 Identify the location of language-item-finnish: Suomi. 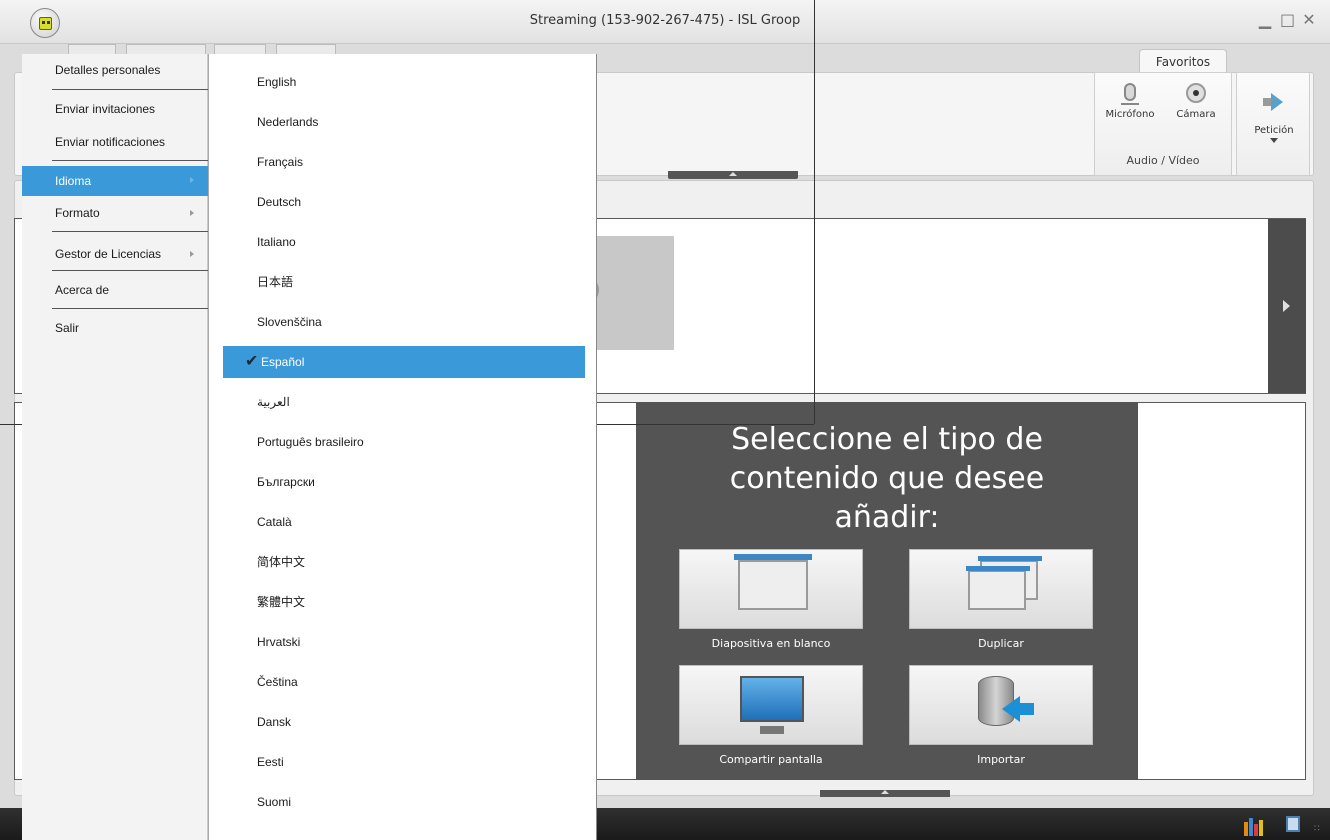
(404, 802).